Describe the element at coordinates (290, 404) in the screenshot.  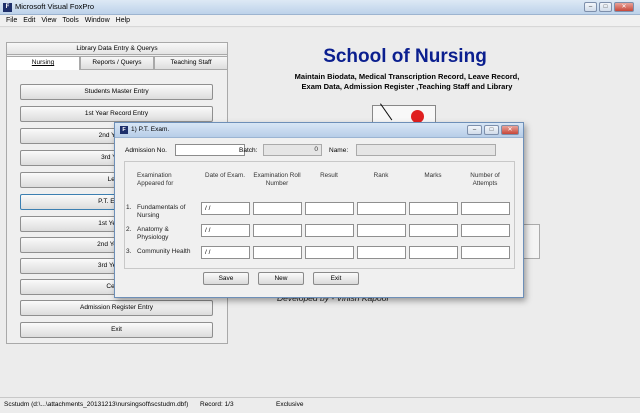
I see `status-mode: Exclusive` at that location.